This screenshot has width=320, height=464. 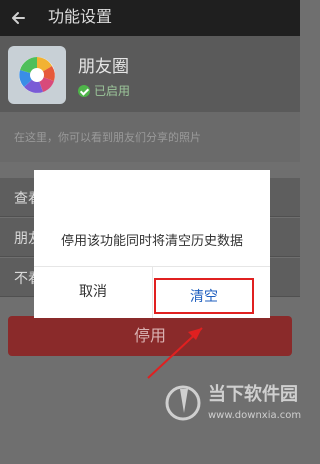 What do you see at coordinates (175, 353) in the screenshot?
I see `annotation-arrow` at bounding box center [175, 353].